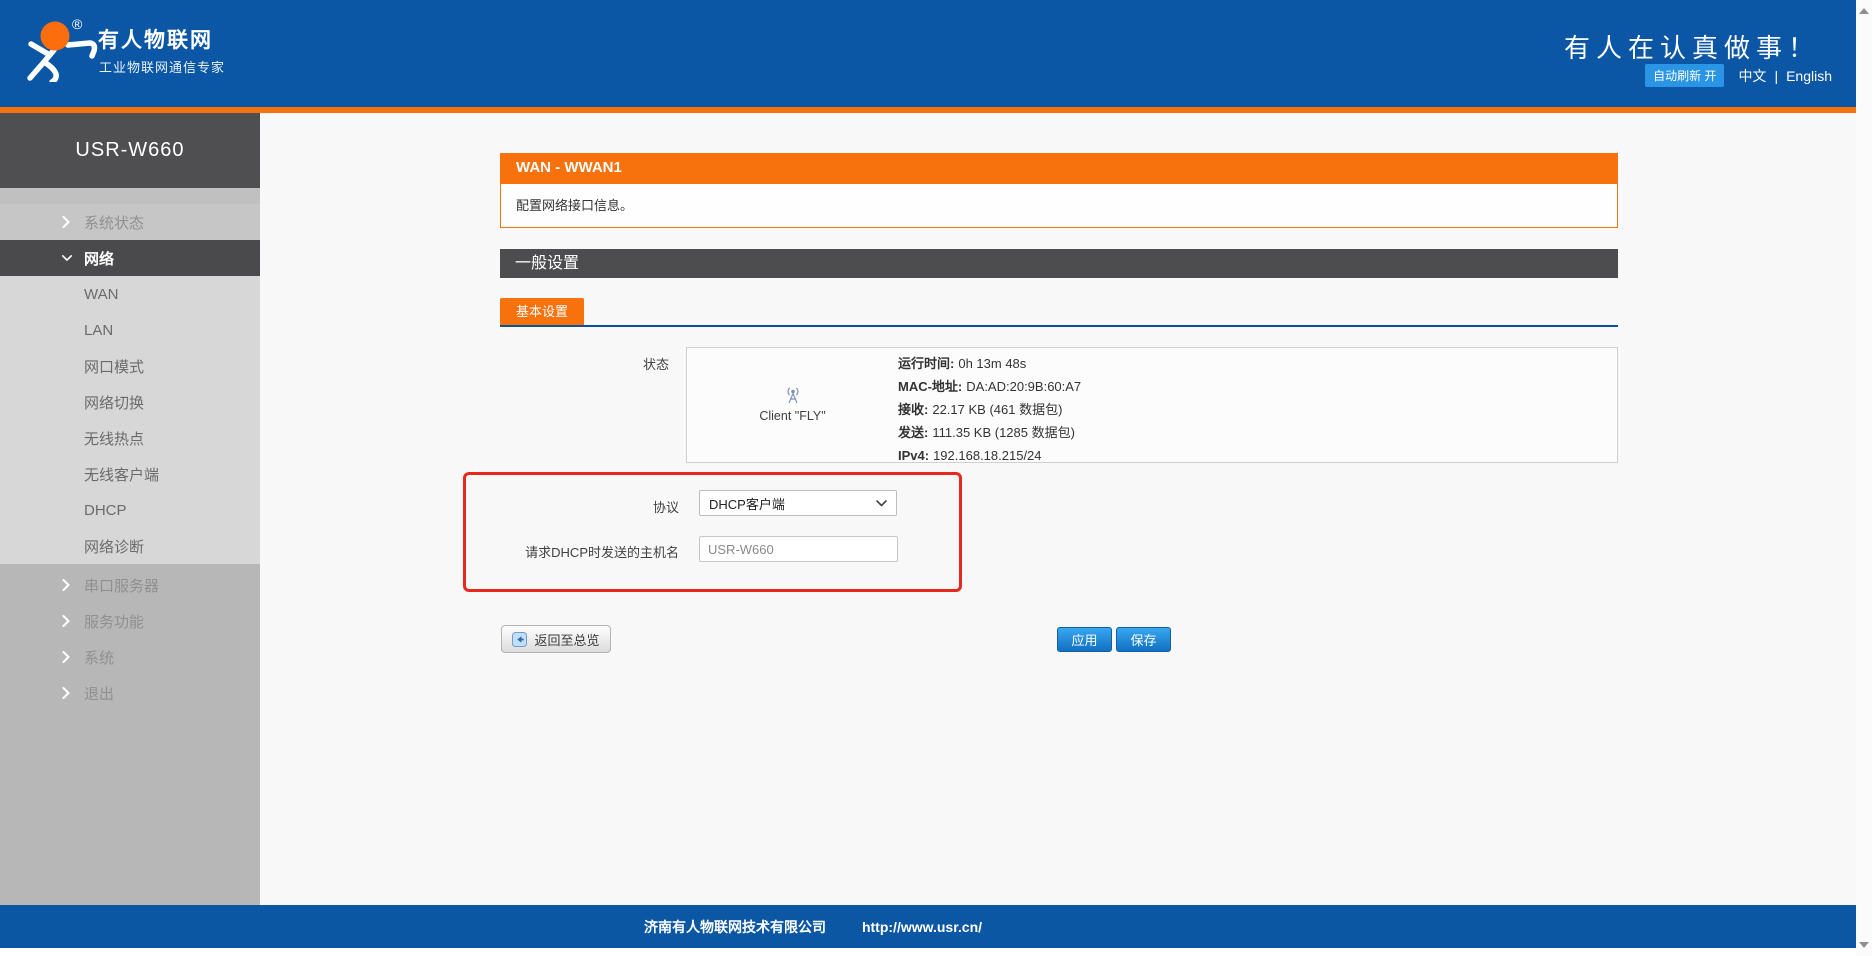 Image resolution: width=1872 pixels, height=956 pixels. What do you see at coordinates (62, 49) in the screenshot?
I see `usr-logo-icon: ®` at bounding box center [62, 49].